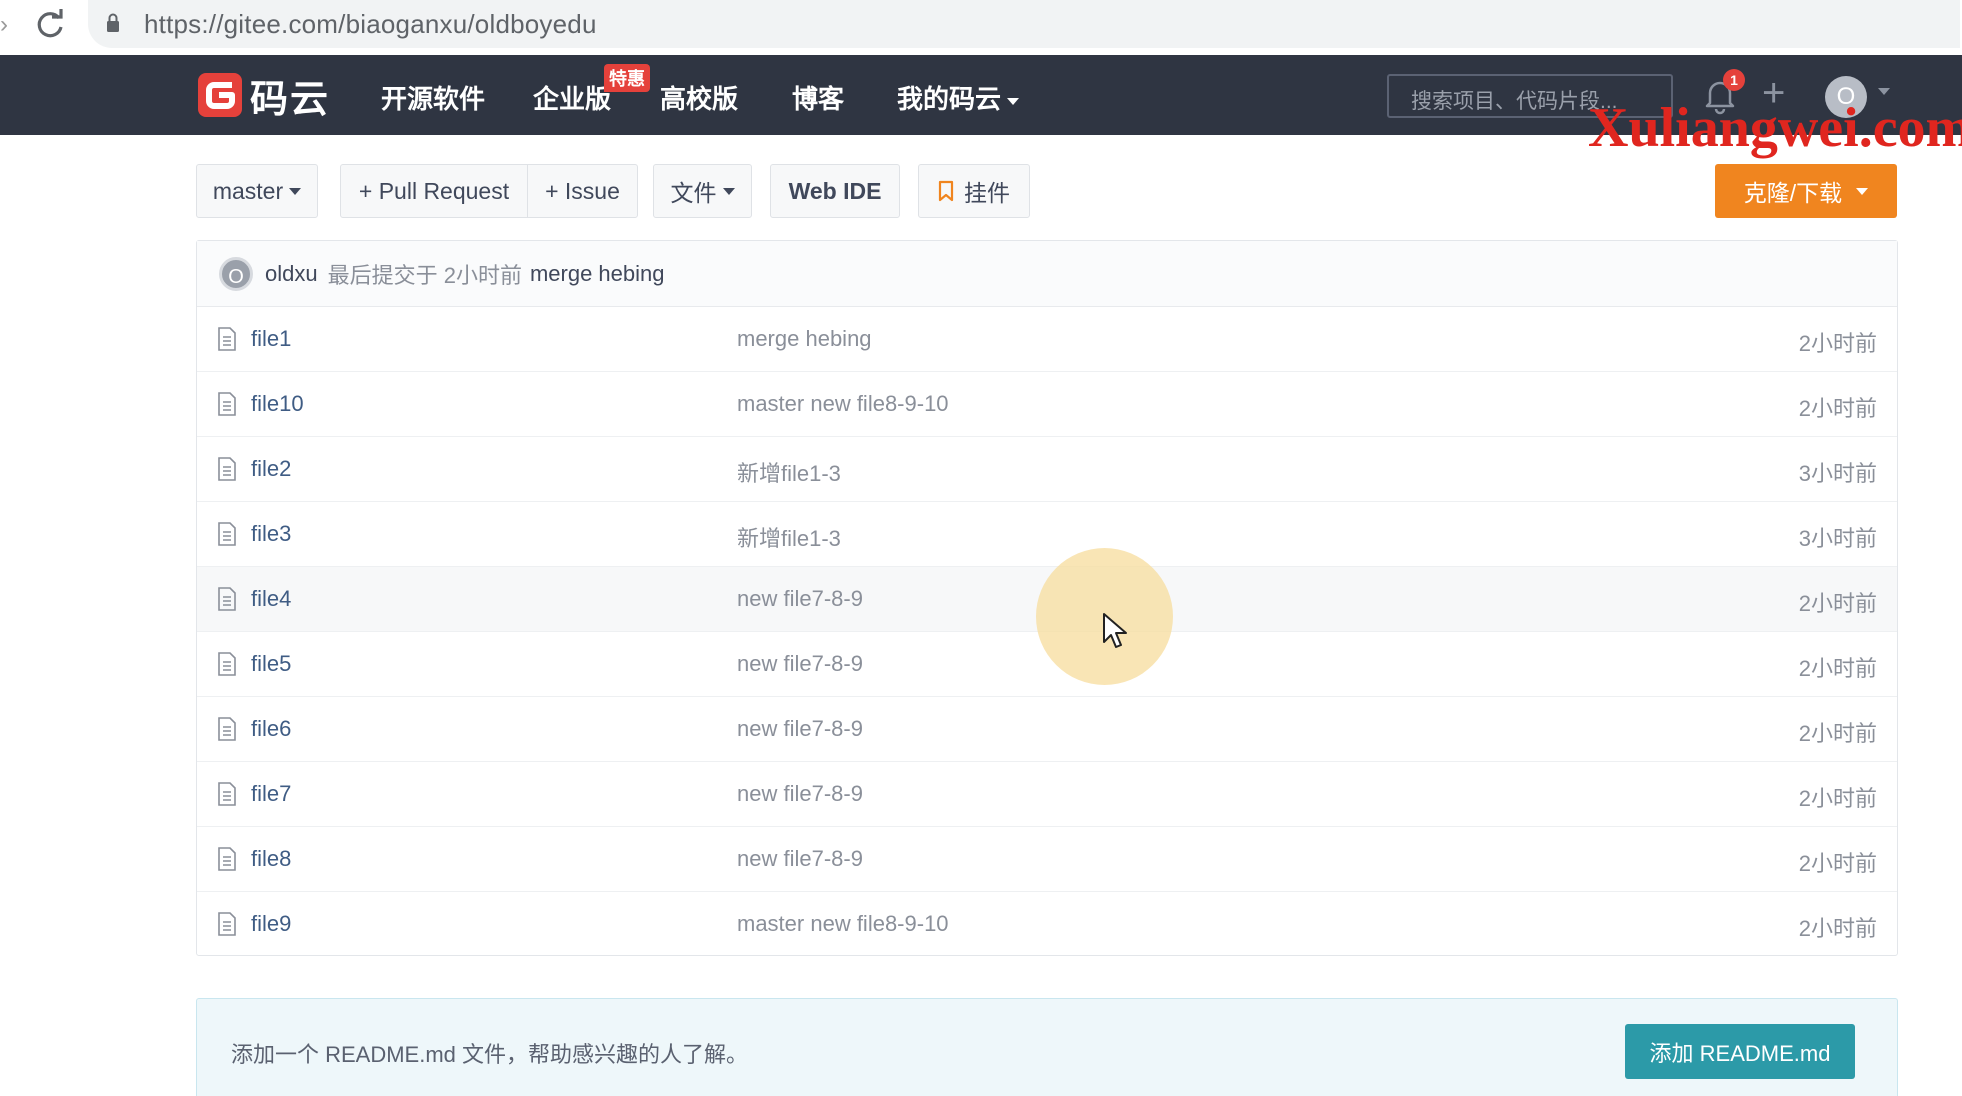 The width and height of the screenshot is (1962, 1096). What do you see at coordinates (271, 599) in the screenshot?
I see `file-name-link: file4` at bounding box center [271, 599].